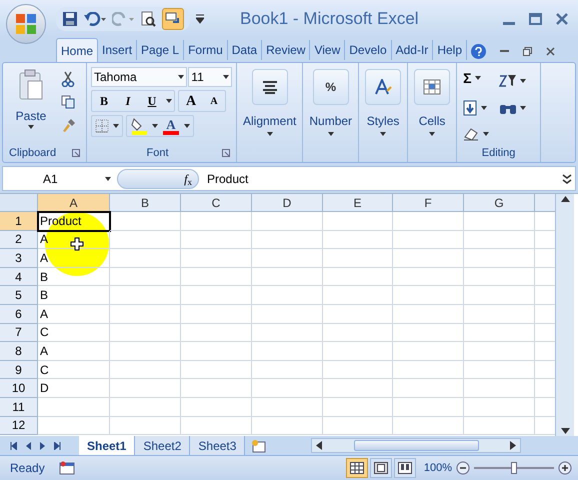 Image resolution: width=578 pixels, height=480 pixels. Describe the element at coordinates (368, 50) in the screenshot. I see `ribbon-tab: Develo` at that location.